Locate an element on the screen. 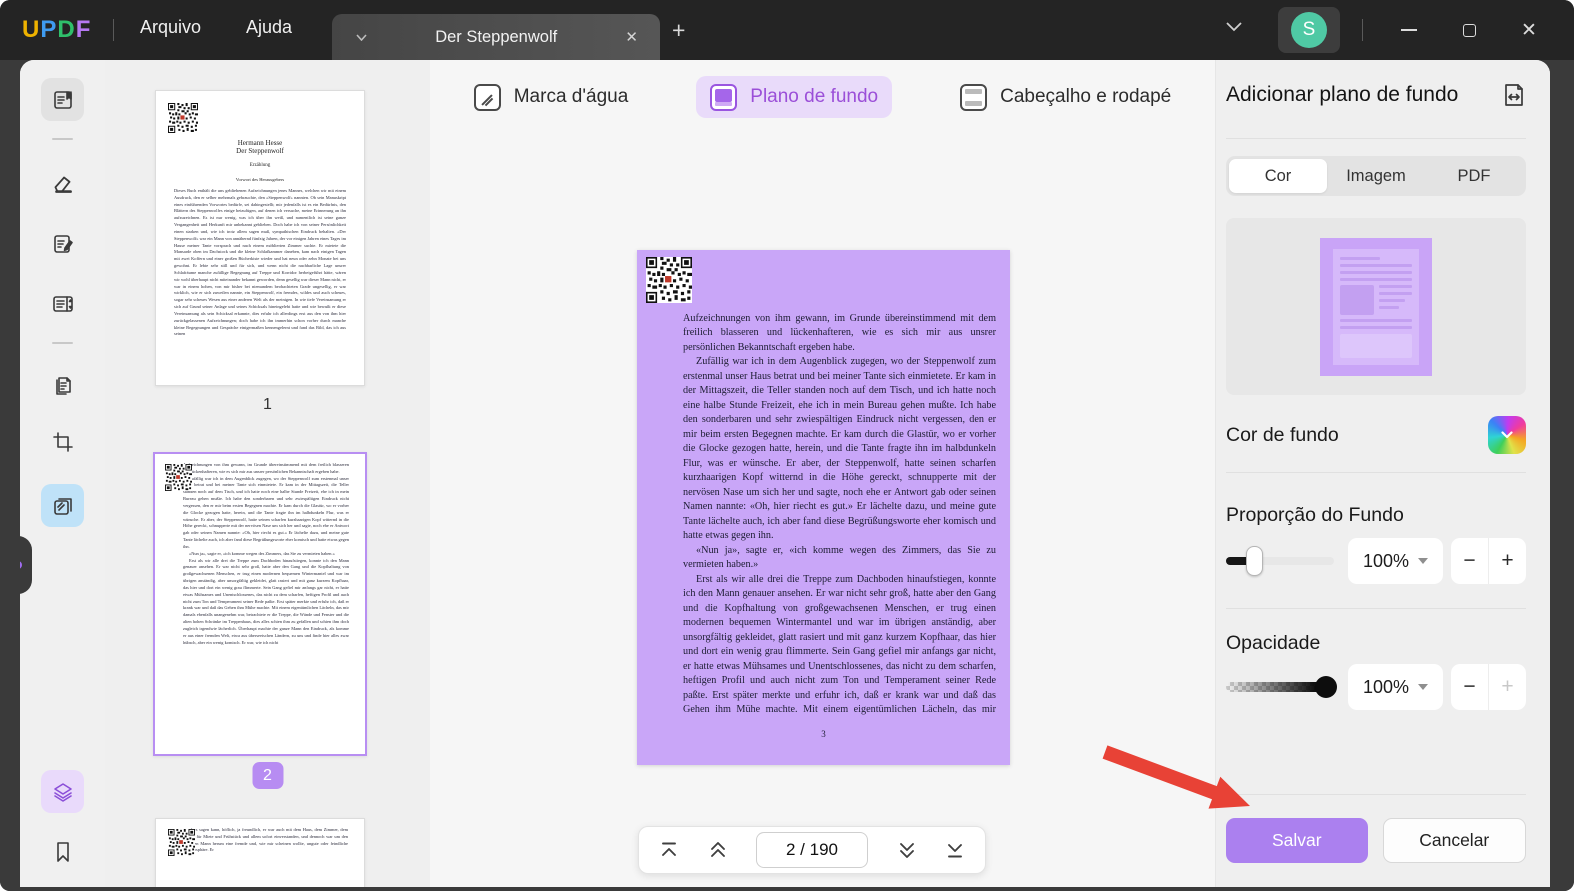 This screenshot has height=891, width=1574. preview-document-mock is located at coordinates (1376, 307).